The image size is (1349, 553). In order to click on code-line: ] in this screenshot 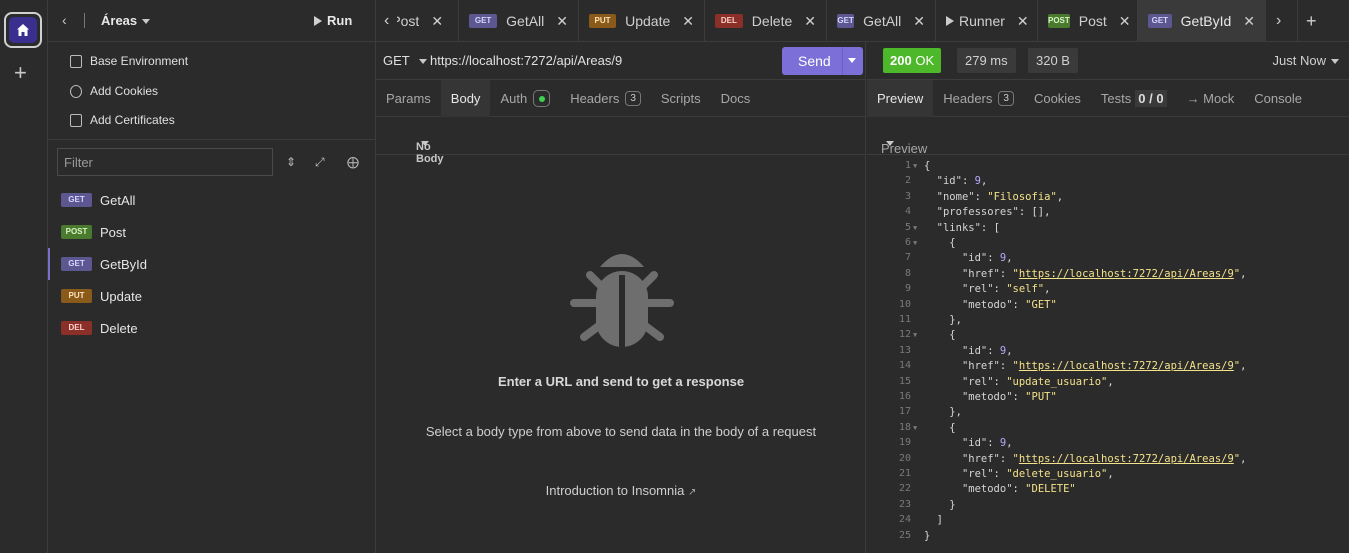, I will do `click(933, 520)`.